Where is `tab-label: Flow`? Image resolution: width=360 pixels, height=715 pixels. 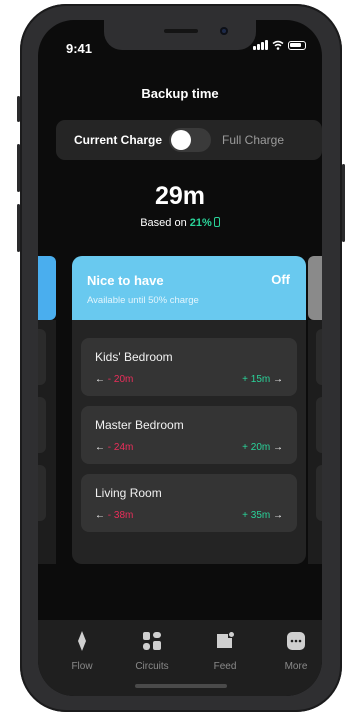
tab-label: Flow is located at coordinates (82, 666).